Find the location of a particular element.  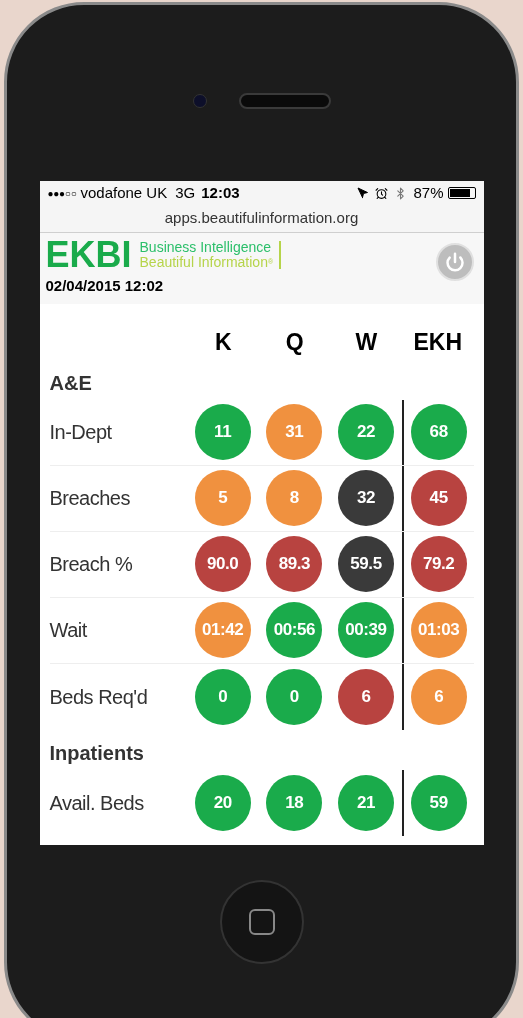

column-header: EKH is located at coordinates (438, 342).